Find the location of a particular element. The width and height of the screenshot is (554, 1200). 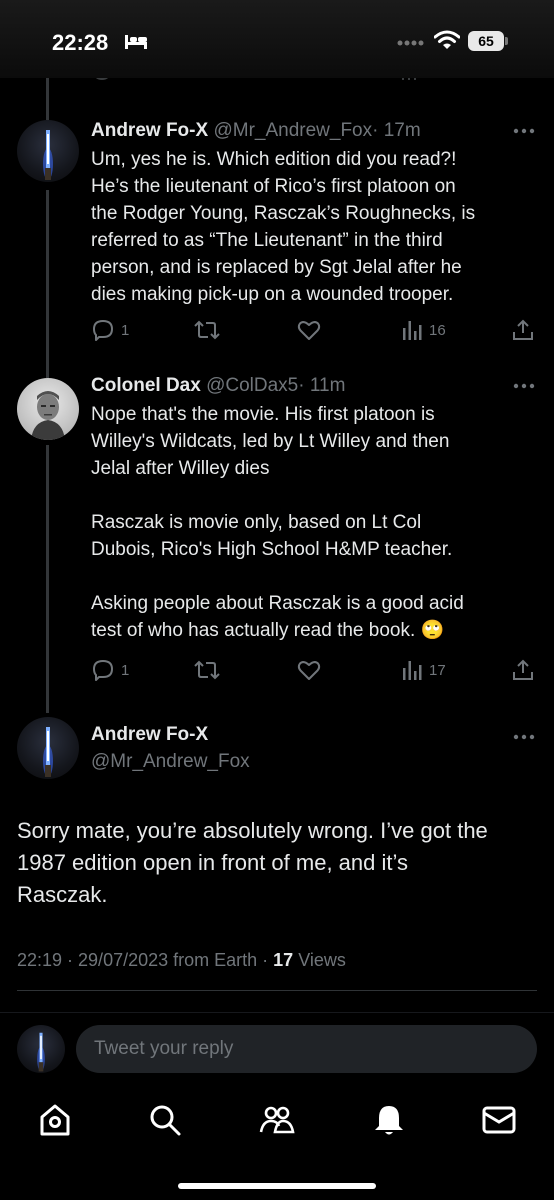

display-name: Colonel Dax is located at coordinates (146, 385).